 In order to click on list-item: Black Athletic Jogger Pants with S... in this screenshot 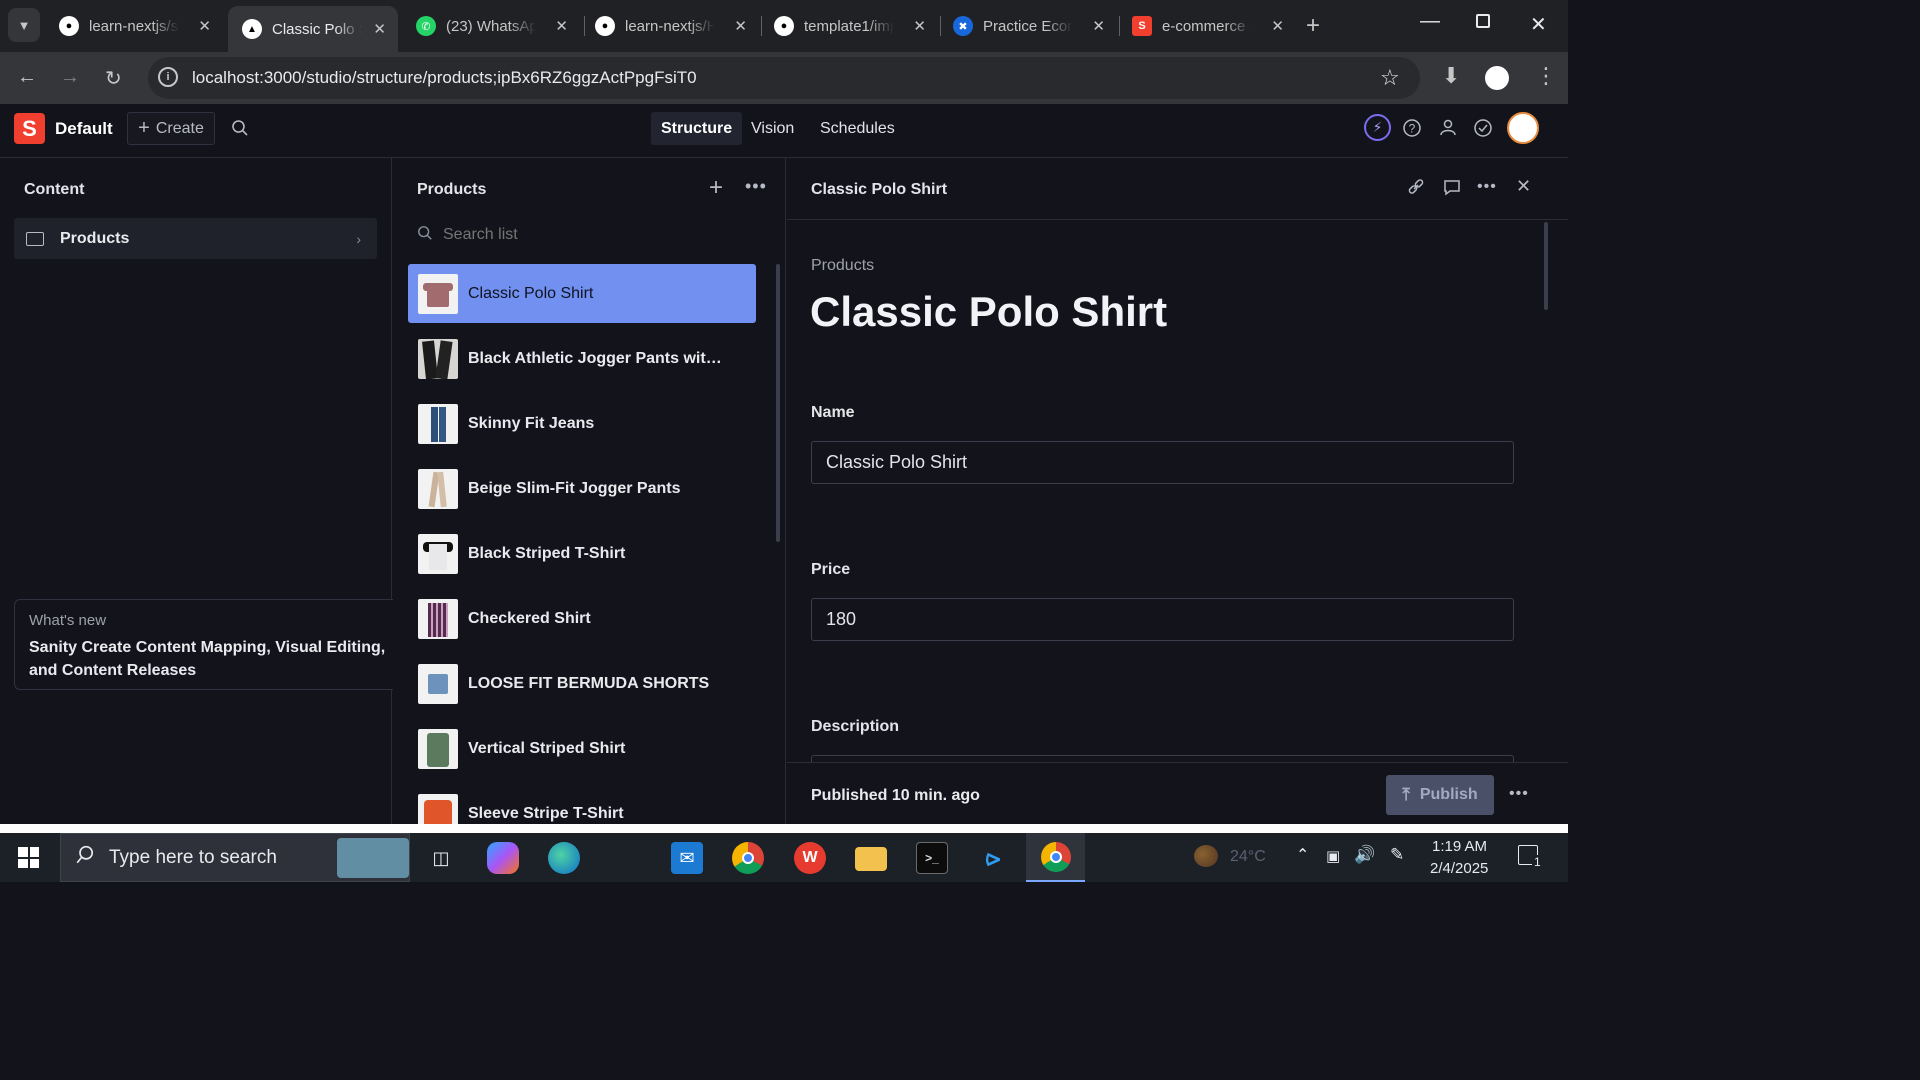, I will do `click(582, 358)`.